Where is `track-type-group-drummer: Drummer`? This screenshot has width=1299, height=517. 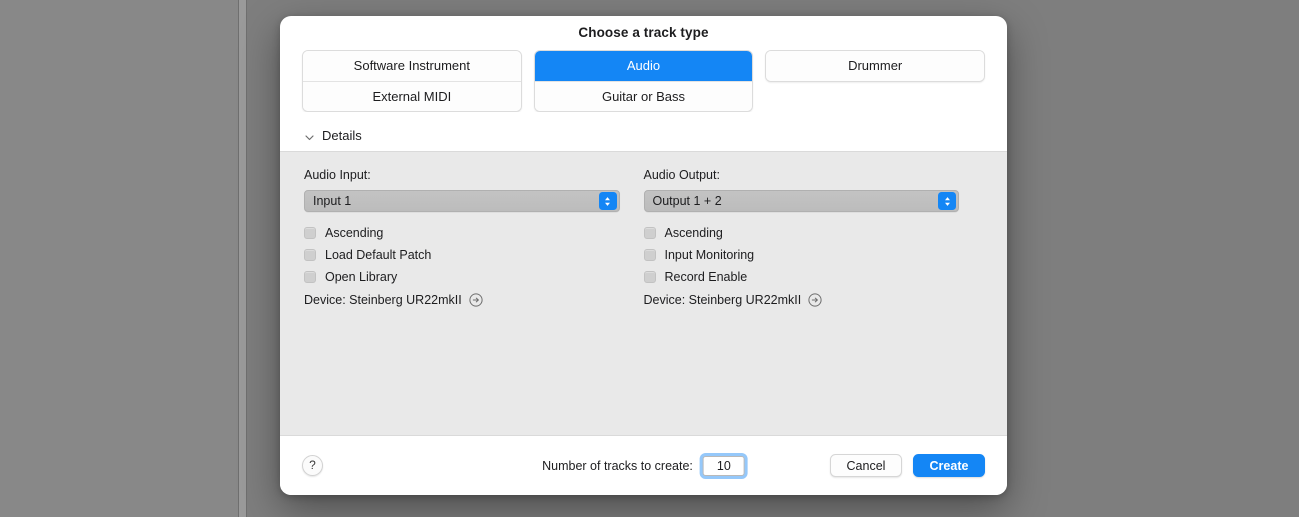
track-type-group-drummer: Drummer is located at coordinates (875, 66).